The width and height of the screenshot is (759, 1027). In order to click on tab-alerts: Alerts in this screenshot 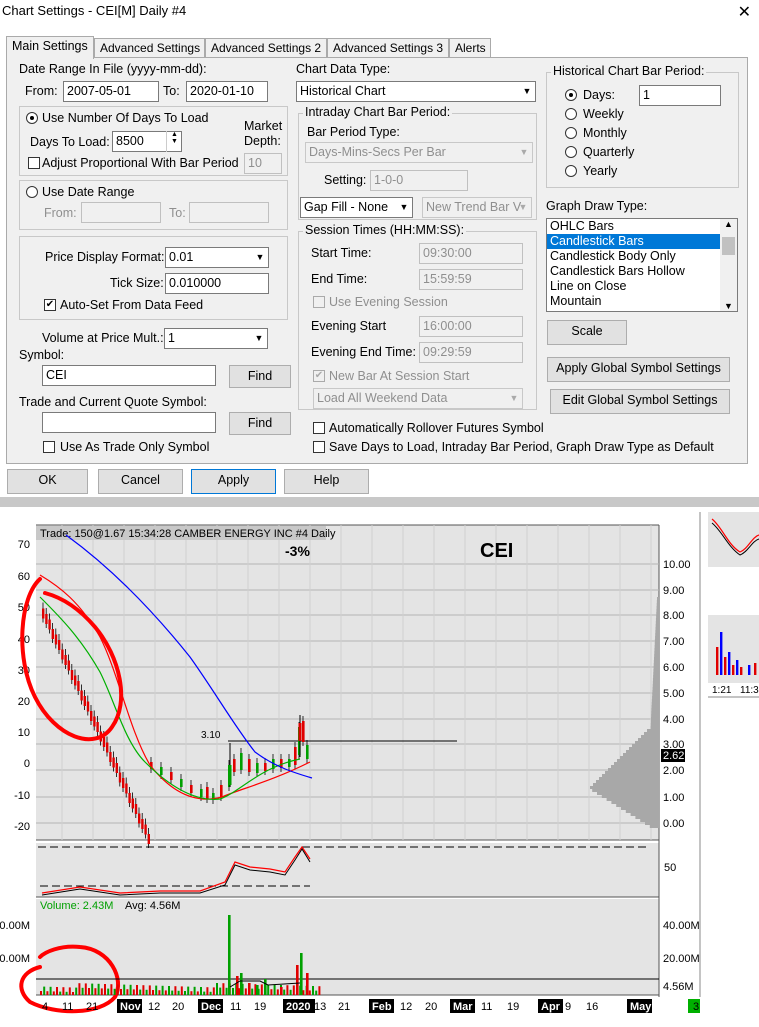, I will do `click(470, 48)`.